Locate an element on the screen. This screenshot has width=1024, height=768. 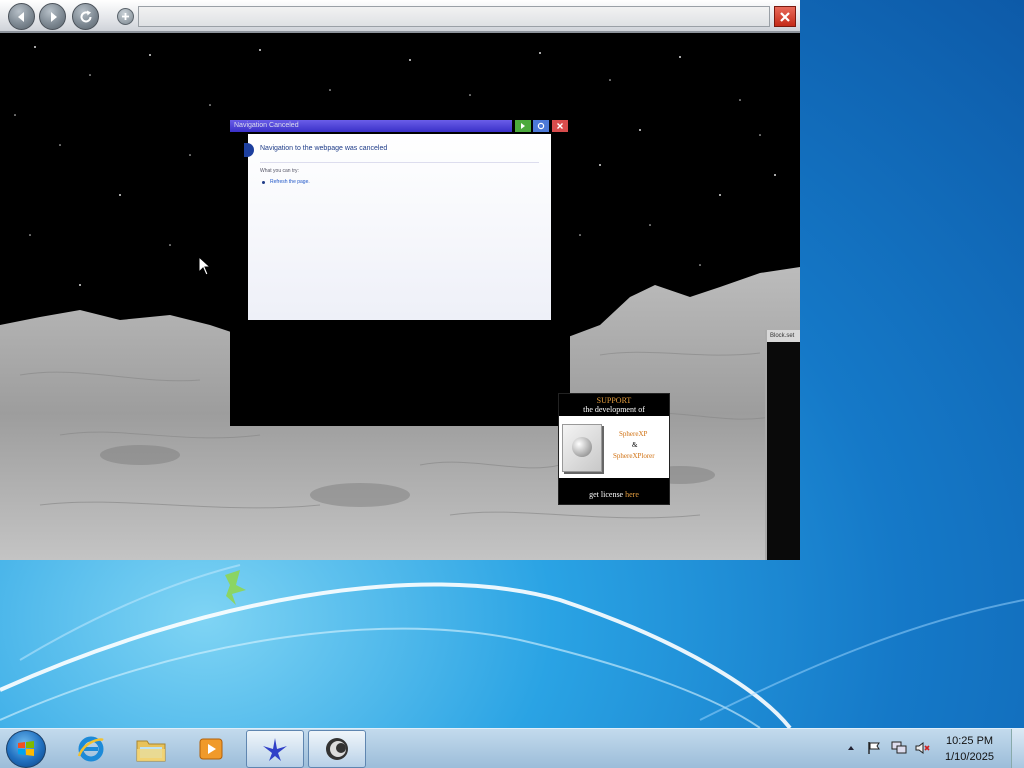
ad-product-1: SphereXP is located at coordinates (633, 434).